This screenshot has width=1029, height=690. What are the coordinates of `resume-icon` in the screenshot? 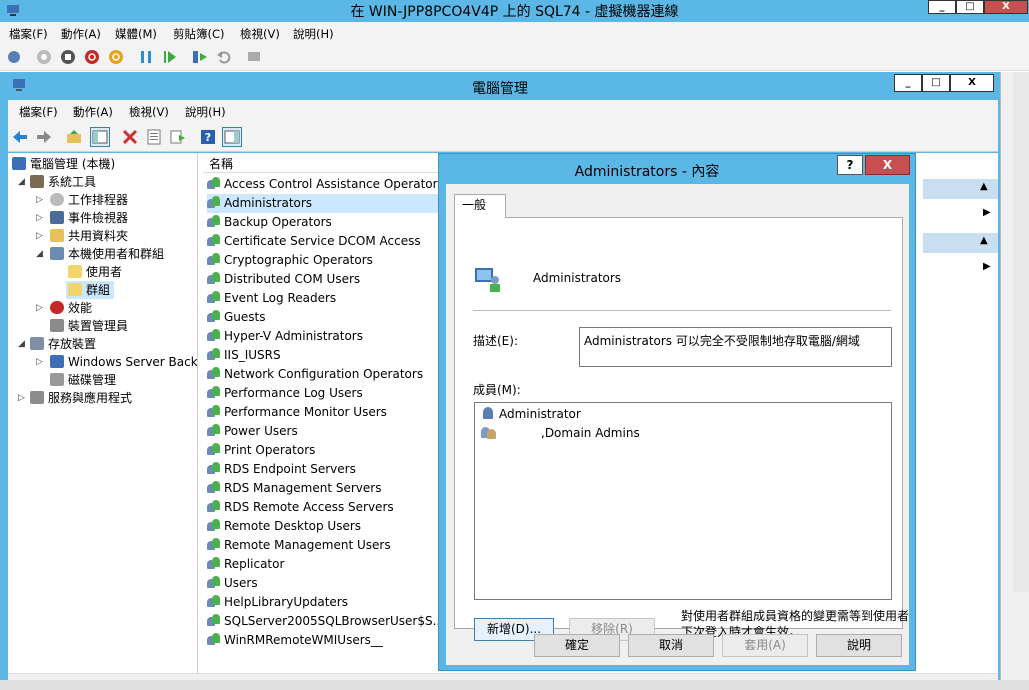 It's located at (170, 57).